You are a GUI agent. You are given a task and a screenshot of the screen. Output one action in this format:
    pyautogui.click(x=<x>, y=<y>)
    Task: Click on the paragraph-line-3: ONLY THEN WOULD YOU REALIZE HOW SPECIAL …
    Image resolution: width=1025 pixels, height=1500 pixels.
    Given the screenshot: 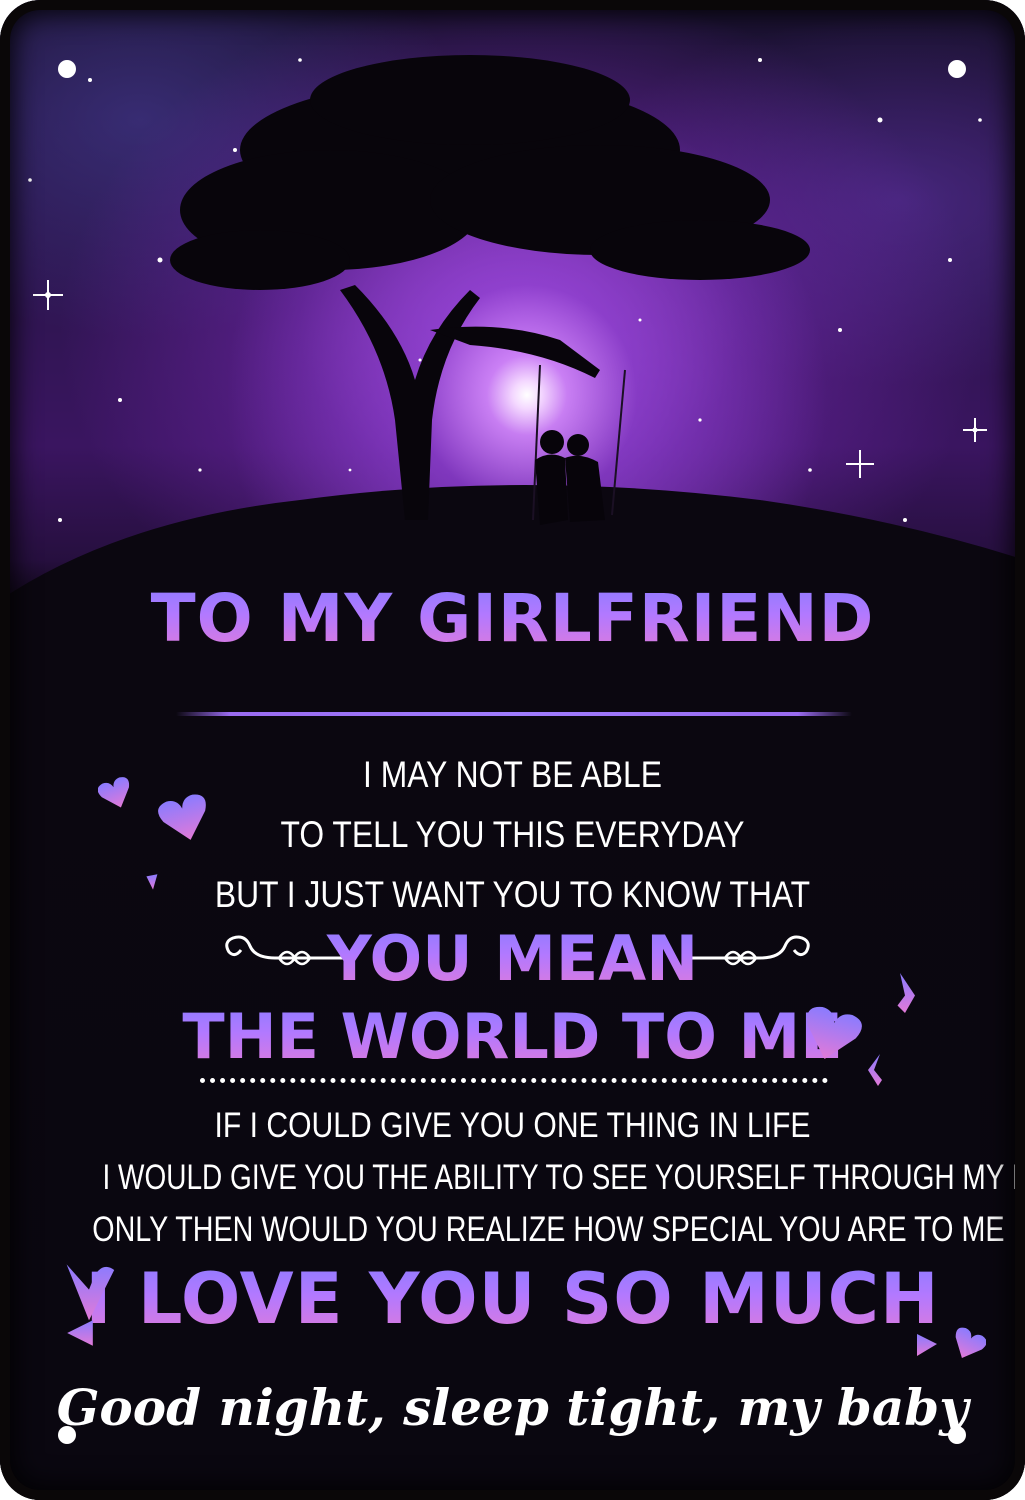 What is the action you would take?
    pyautogui.click(x=548, y=1229)
    